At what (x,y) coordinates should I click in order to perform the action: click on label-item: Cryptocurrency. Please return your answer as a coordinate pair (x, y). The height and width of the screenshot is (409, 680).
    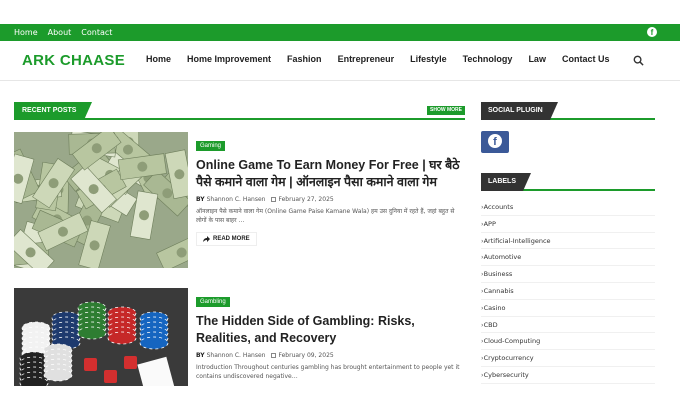
    Looking at the image, I should click on (568, 358).